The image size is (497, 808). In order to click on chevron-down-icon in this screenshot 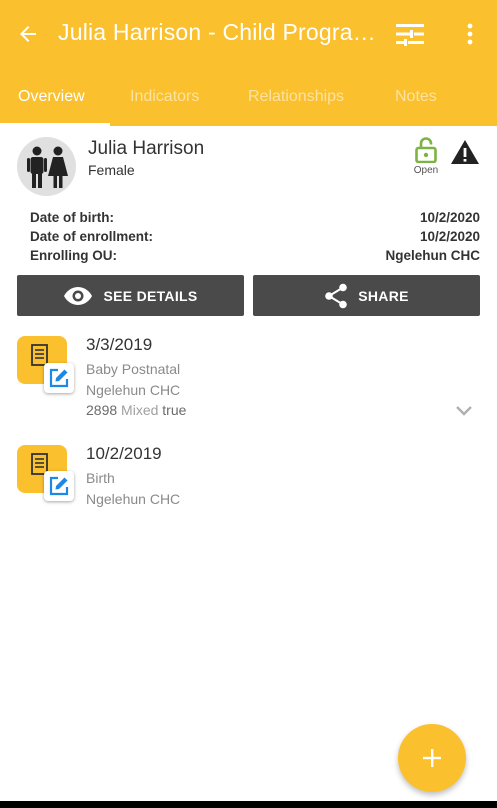, I will do `click(464, 411)`.